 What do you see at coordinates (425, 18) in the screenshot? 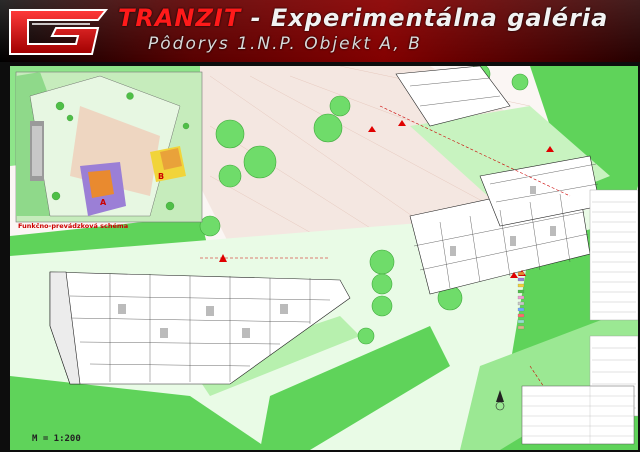
I see `title-gallery: - Experimentálna galéria` at bounding box center [425, 18].